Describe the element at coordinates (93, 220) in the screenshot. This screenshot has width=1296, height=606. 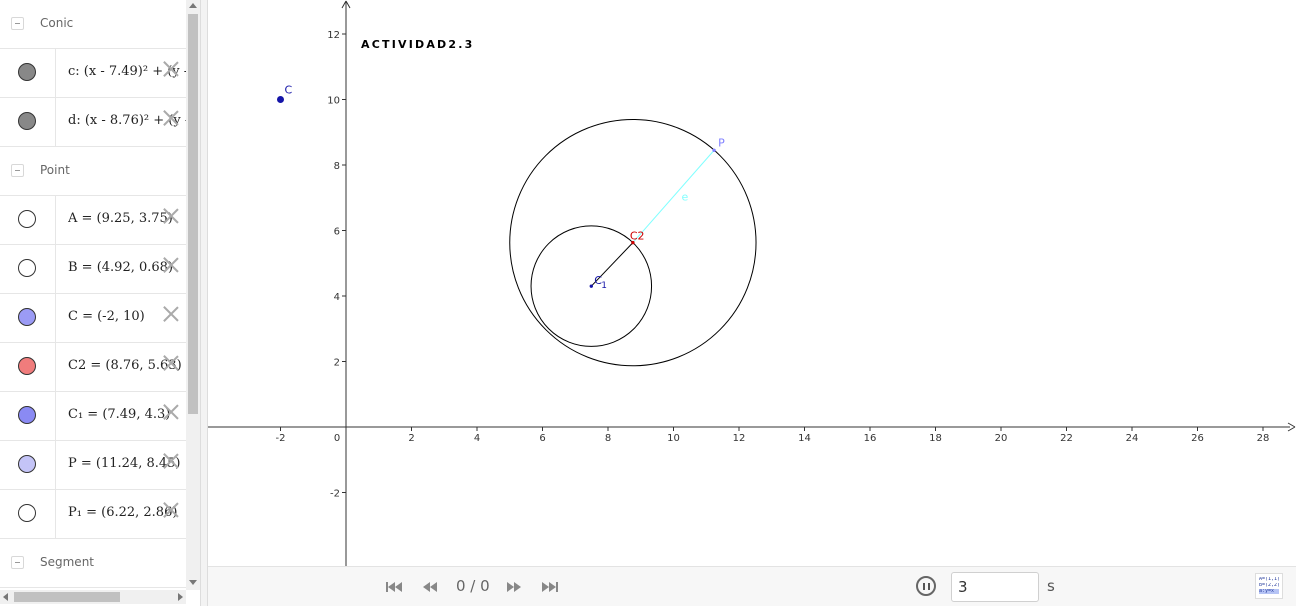
I see `algebra-item: A = (9.25, 3.75)` at that location.